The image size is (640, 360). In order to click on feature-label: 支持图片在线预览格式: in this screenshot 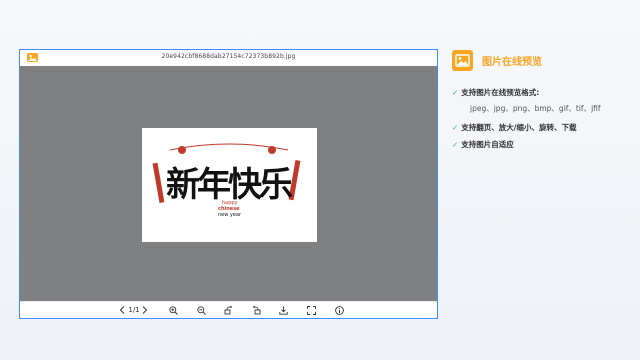, I will do `click(500, 92)`.